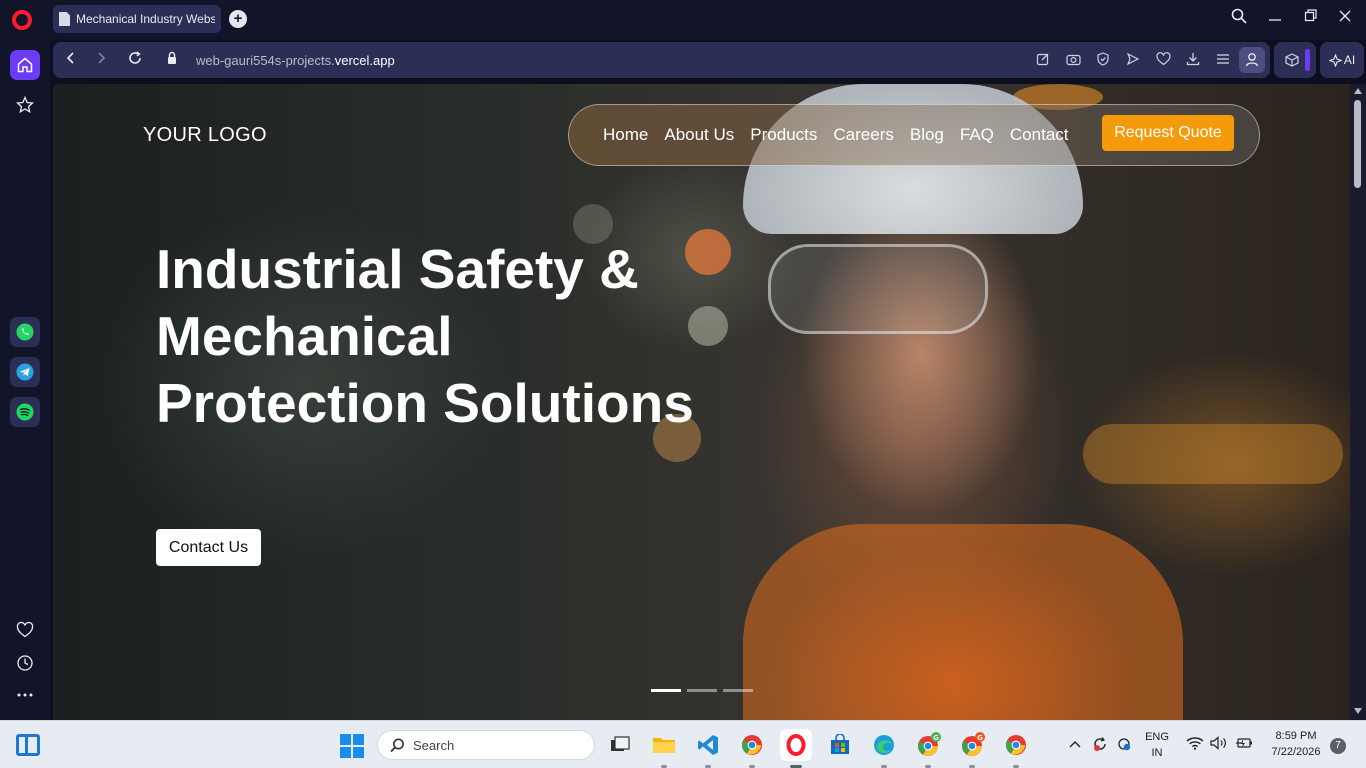  What do you see at coordinates (352, 746) in the screenshot?
I see `windows-start-icon` at bounding box center [352, 746].